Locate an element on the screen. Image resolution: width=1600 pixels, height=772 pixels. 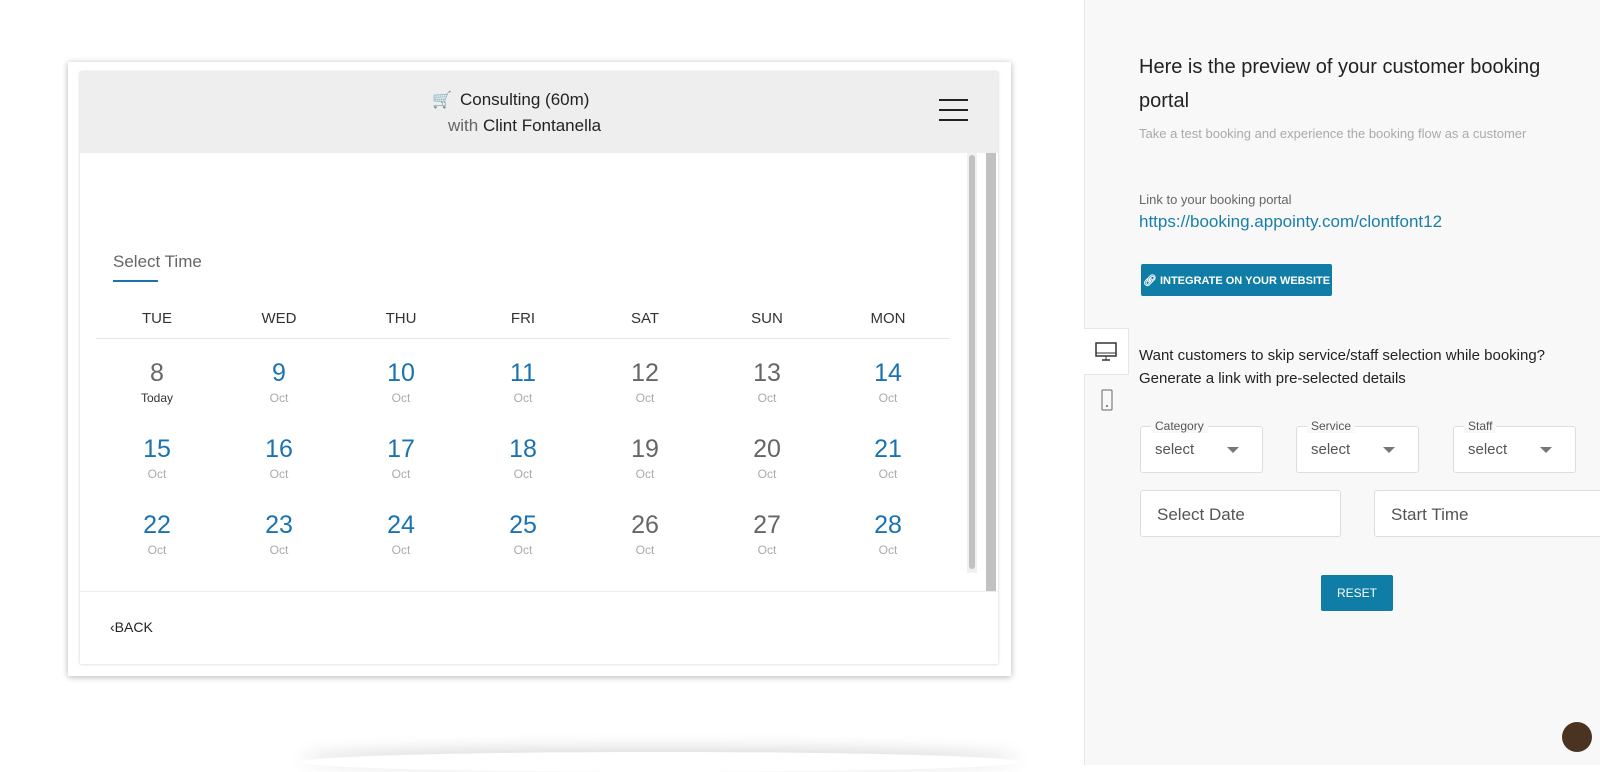
back-button: ‹BACK is located at coordinates (131, 627).